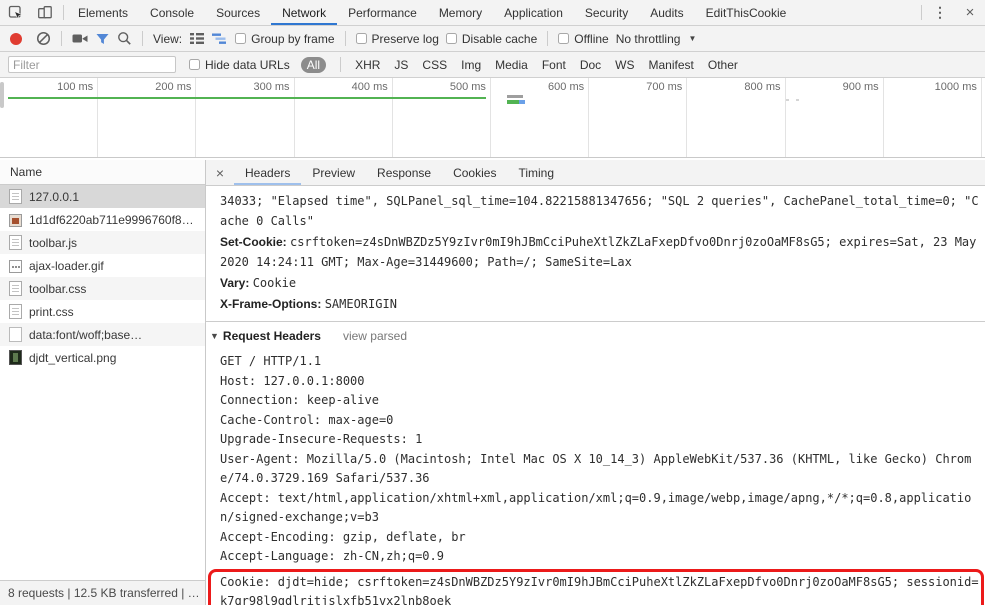 The image size is (985, 605). I want to click on kebab-menu-icon: ⋮, so click(940, 12).